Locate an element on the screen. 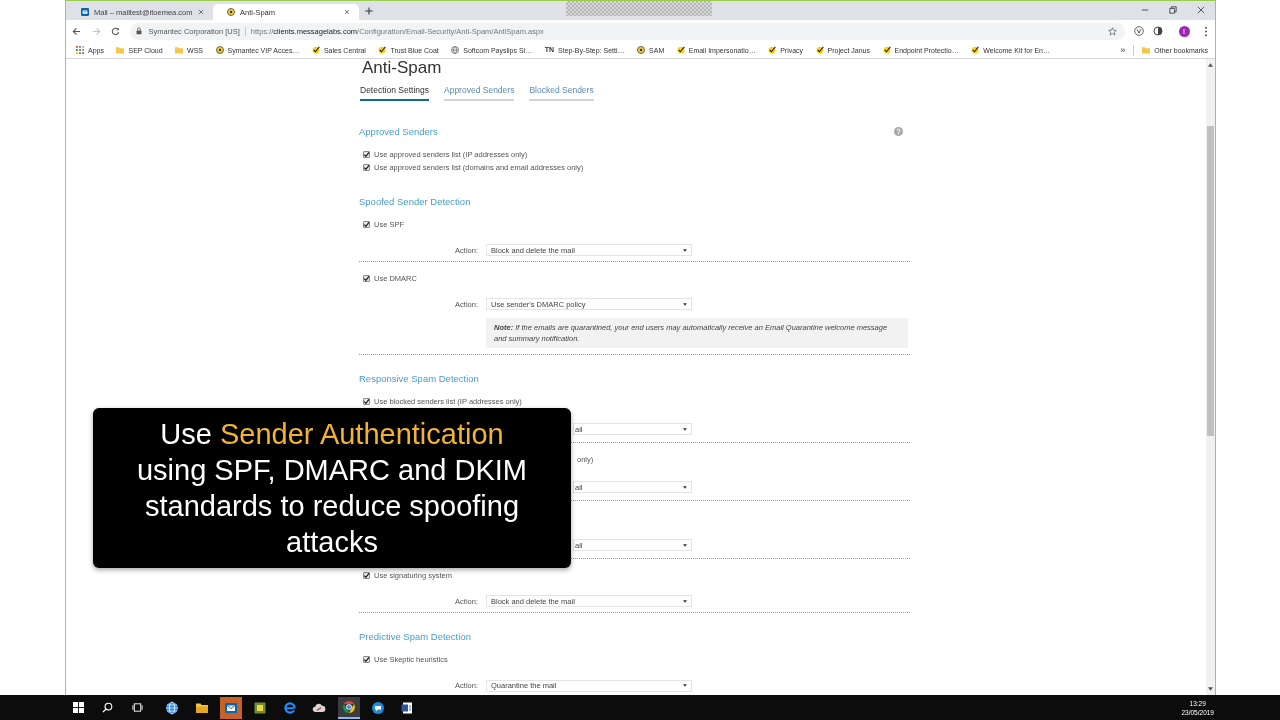 The image size is (1280, 720). page-tab: Blocked Senders is located at coordinates (561, 92).